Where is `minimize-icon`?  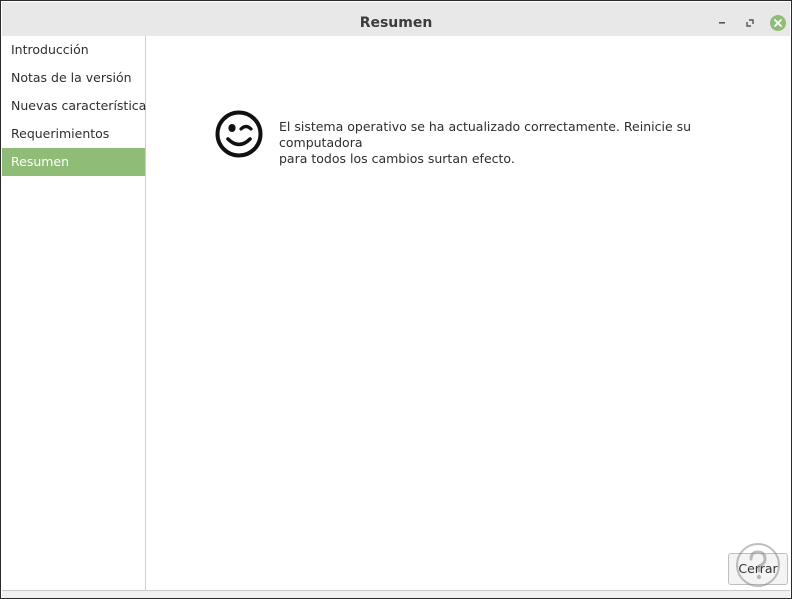 minimize-icon is located at coordinates (722, 23).